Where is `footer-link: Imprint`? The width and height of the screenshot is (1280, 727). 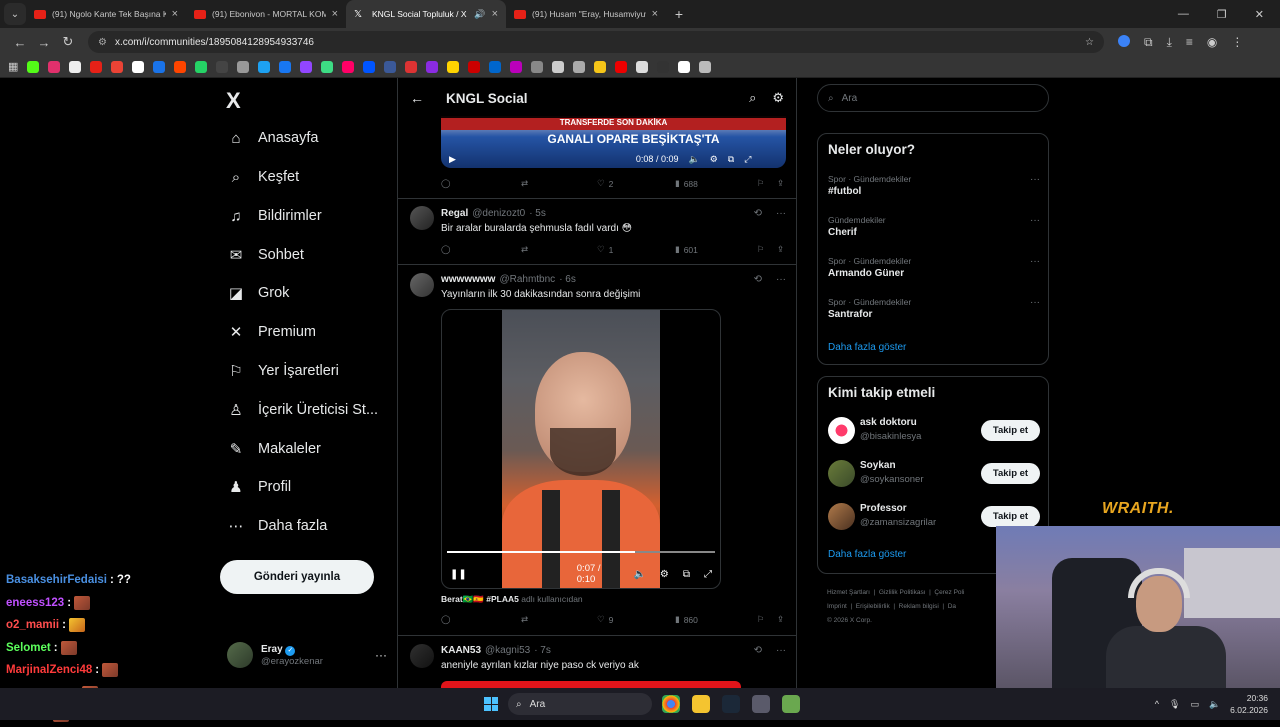 footer-link: Imprint is located at coordinates (837, 606).